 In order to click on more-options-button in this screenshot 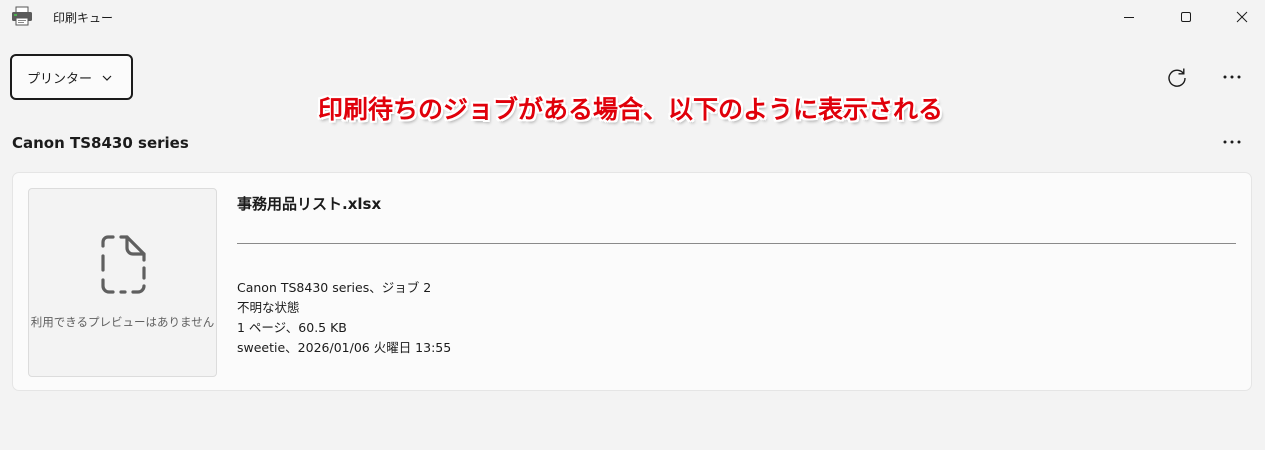, I will do `click(1232, 77)`.